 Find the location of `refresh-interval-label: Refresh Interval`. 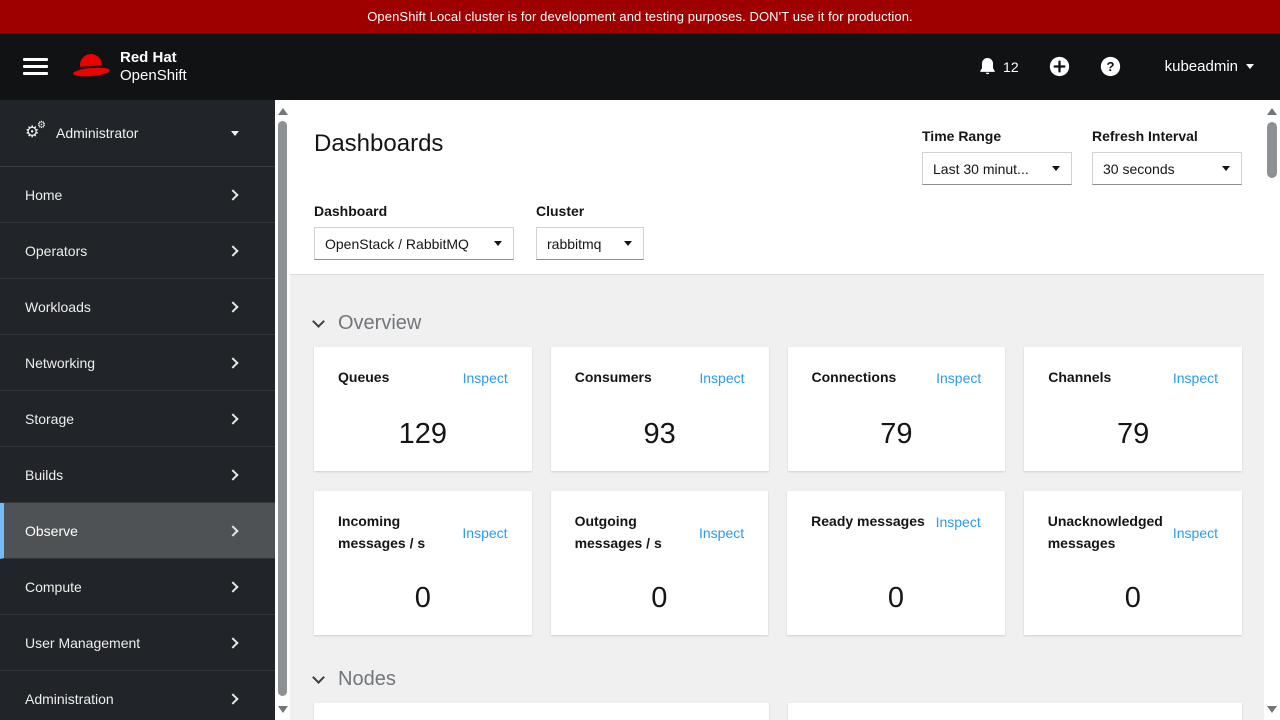

refresh-interval-label: Refresh Interval is located at coordinates (1145, 136).